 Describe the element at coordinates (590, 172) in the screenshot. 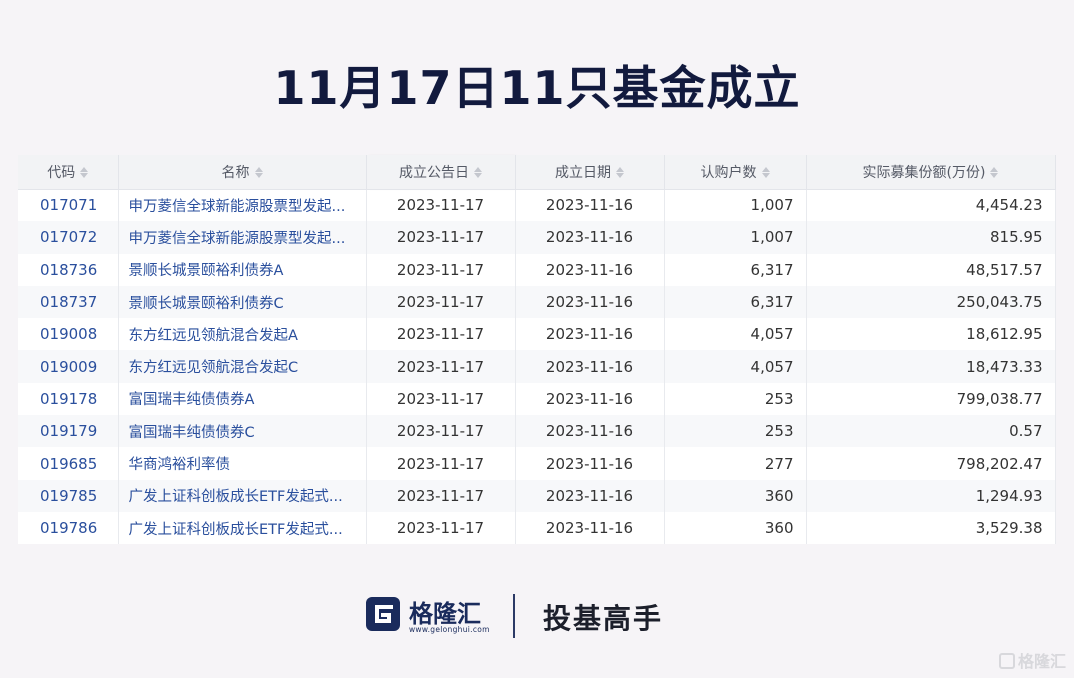

I see `column-header-establish-date: 成立日期` at that location.